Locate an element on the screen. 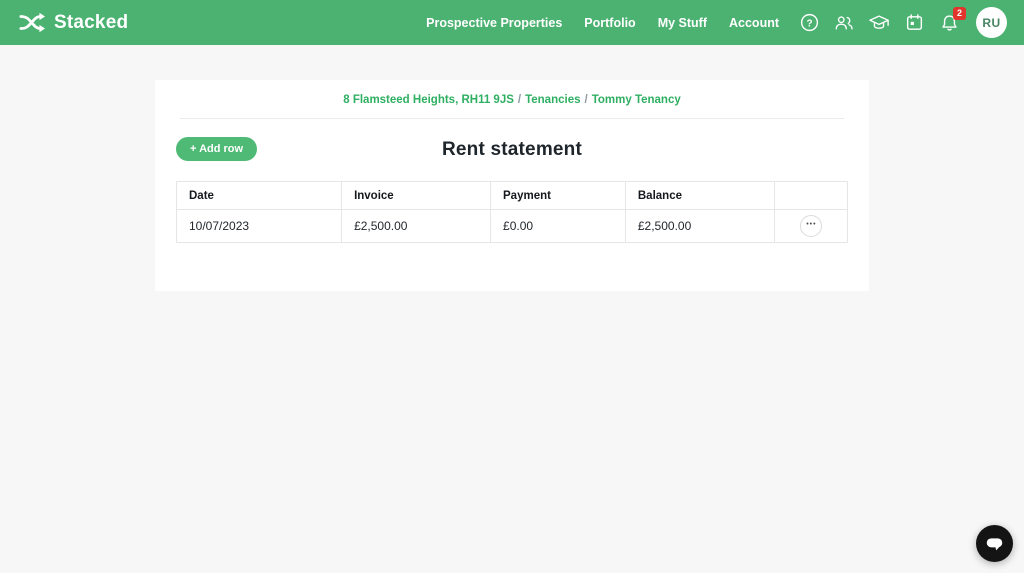 Image resolution: width=1024 pixels, height=573 pixels. cell-balance: £2,500.00 is located at coordinates (699, 226).